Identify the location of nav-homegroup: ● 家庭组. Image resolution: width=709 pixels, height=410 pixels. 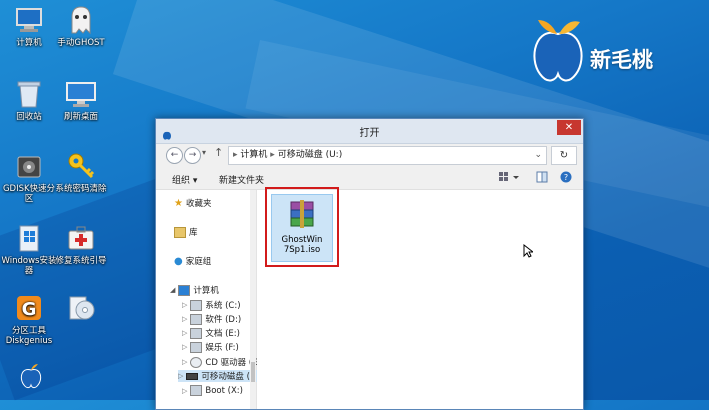
(192, 261).